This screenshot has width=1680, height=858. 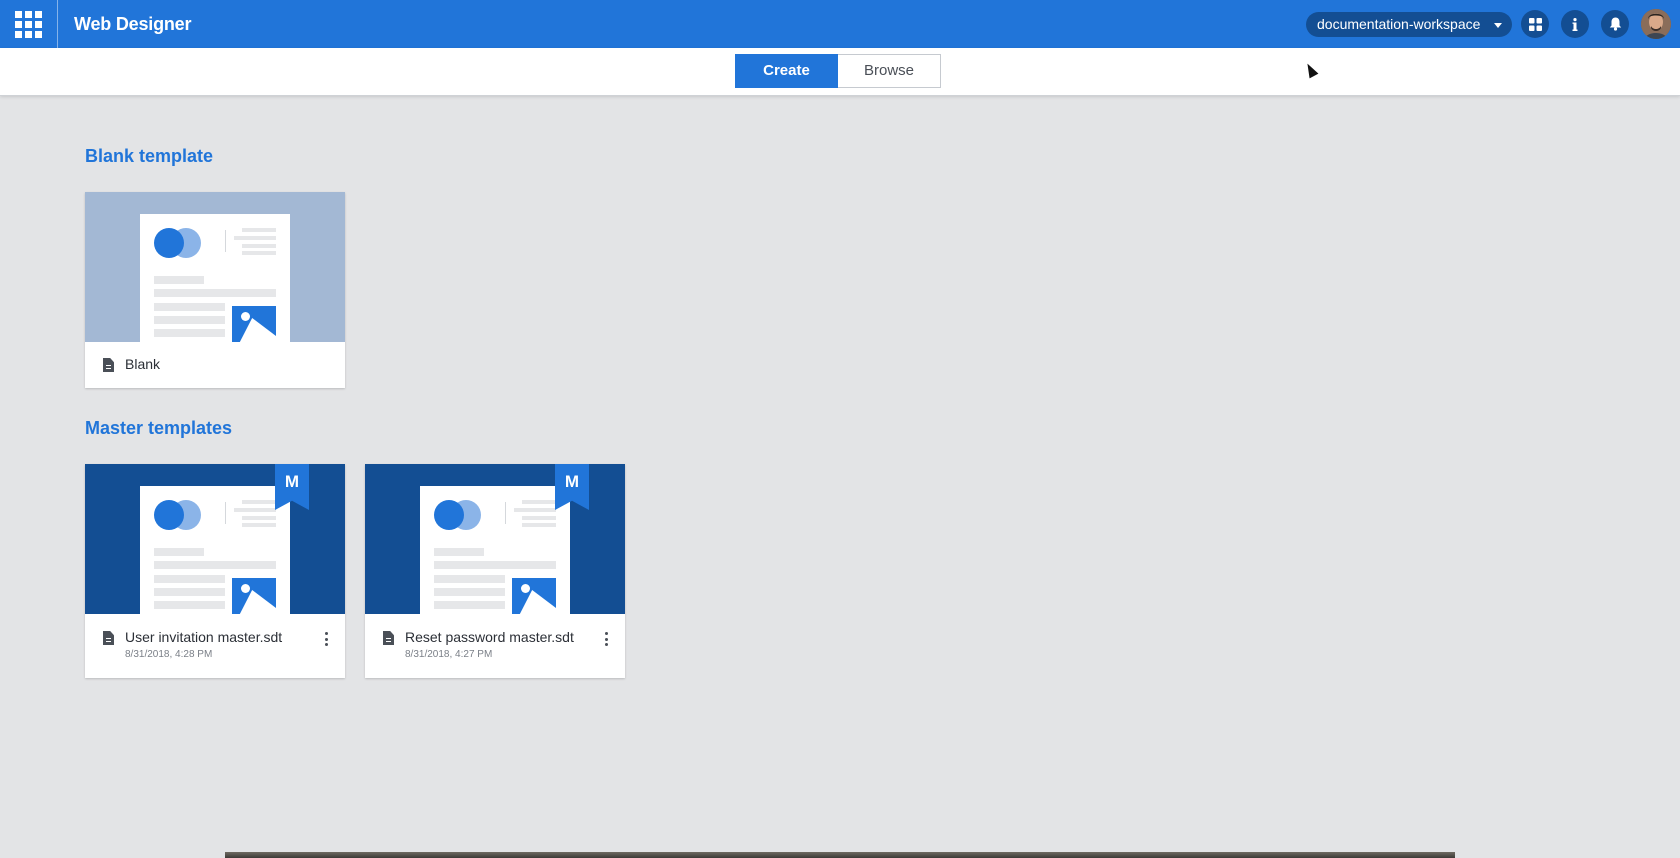 I want to click on tab-browse: Browse, so click(x=889, y=71).